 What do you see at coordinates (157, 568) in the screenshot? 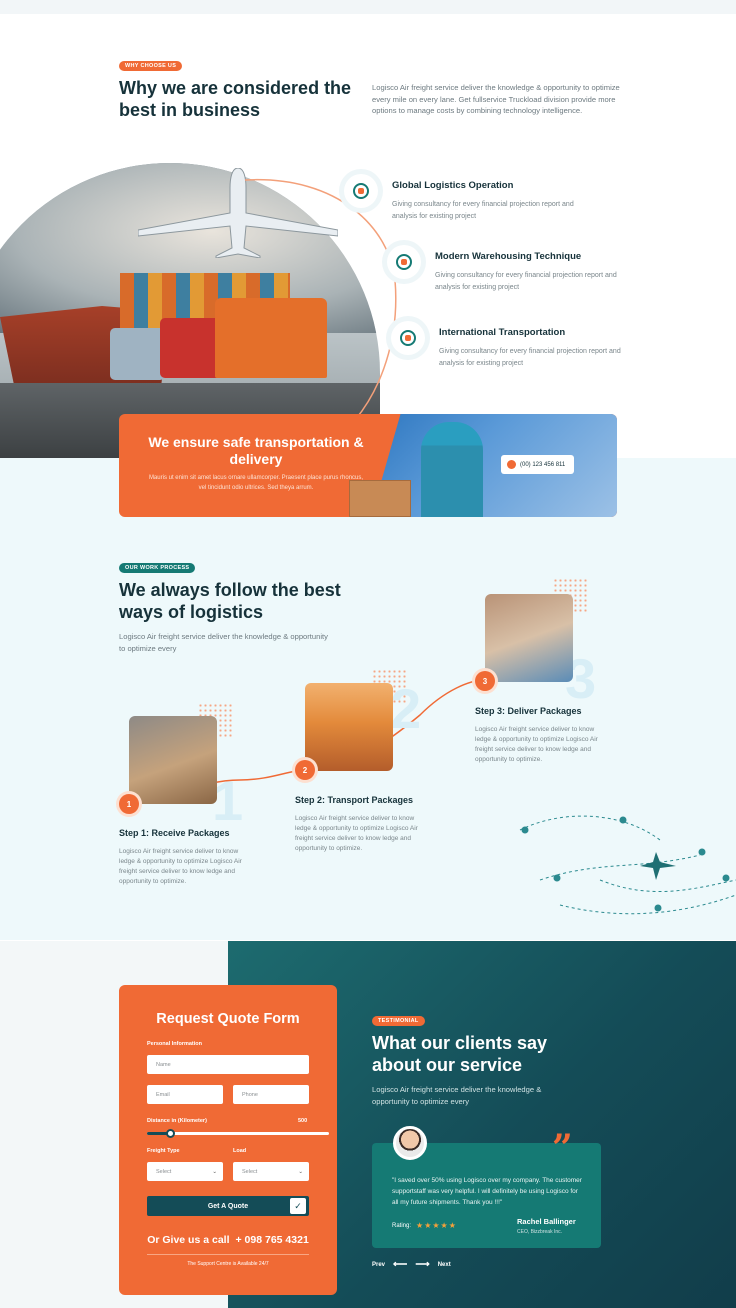
I see `work-process-badge: OUR WORK PROCESS` at bounding box center [157, 568].